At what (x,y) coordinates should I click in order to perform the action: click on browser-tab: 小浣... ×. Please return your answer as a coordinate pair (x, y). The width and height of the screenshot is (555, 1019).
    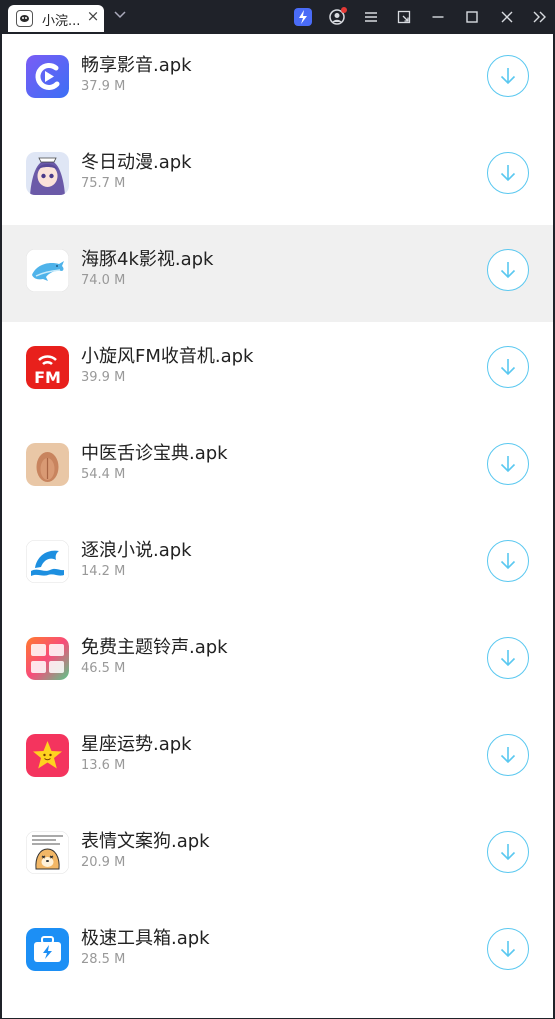
    Looking at the image, I should click on (56, 18).